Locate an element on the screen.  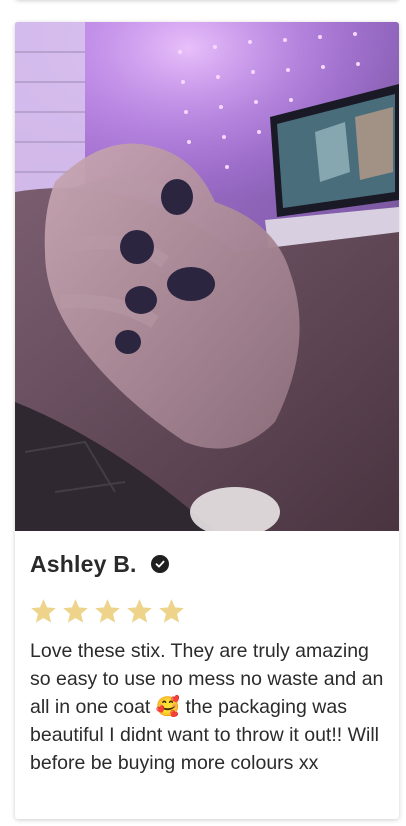
star-rating is located at coordinates (107, 611).